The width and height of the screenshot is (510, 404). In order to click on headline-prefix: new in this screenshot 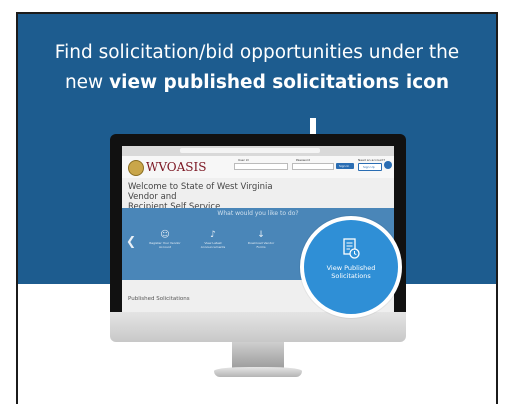, I will do `click(87, 82)`.